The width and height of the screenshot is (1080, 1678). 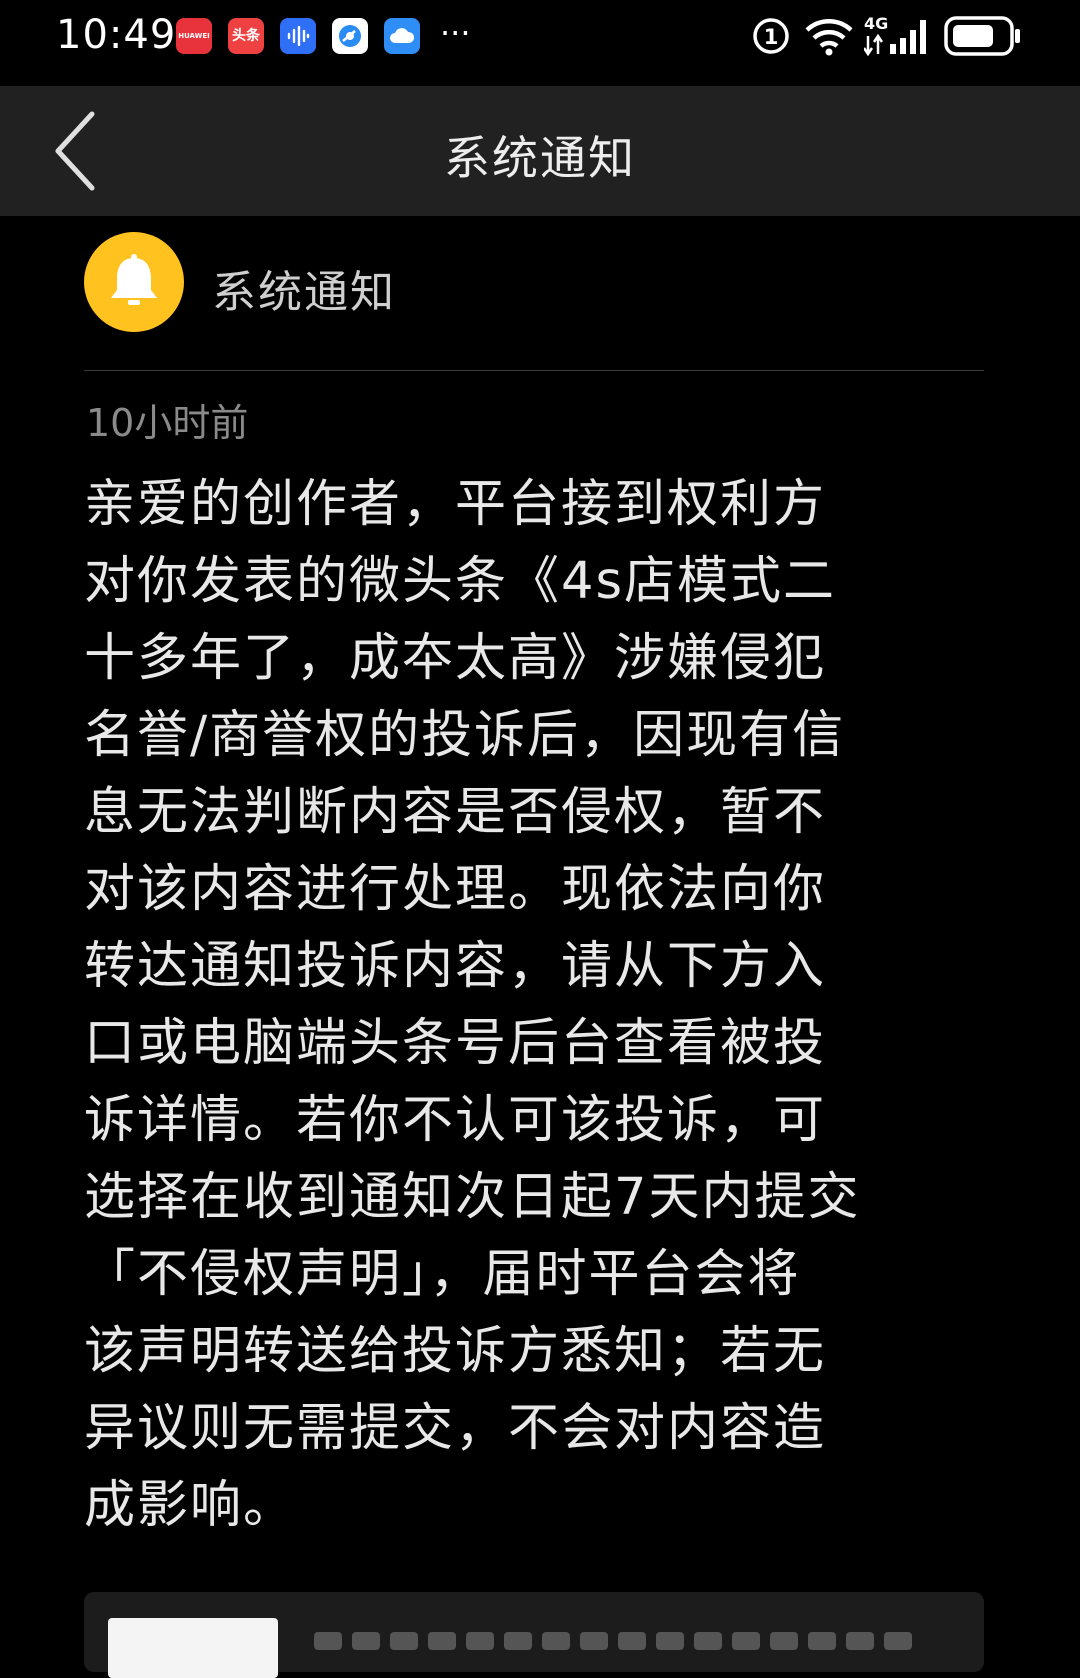 What do you see at coordinates (298, 36) in the screenshot?
I see `voice-app-icon` at bounding box center [298, 36].